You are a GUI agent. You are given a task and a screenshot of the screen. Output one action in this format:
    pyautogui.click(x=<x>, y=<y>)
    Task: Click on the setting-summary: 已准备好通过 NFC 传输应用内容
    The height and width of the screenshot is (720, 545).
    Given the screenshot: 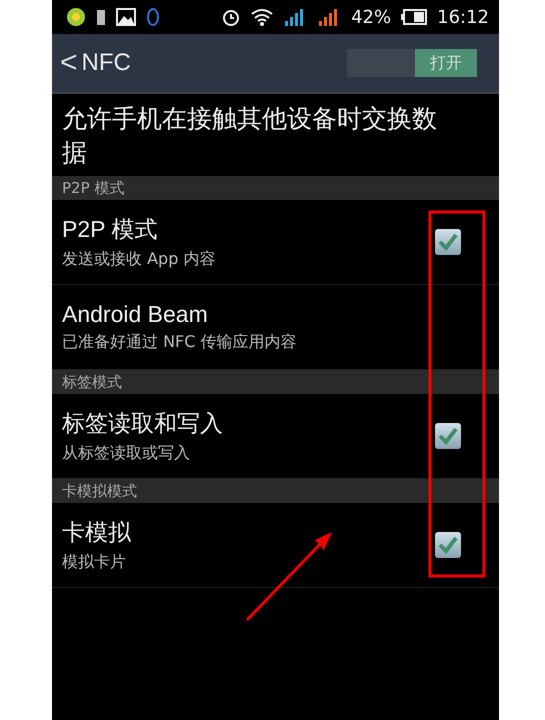 What is the action you would take?
    pyautogui.click(x=180, y=342)
    